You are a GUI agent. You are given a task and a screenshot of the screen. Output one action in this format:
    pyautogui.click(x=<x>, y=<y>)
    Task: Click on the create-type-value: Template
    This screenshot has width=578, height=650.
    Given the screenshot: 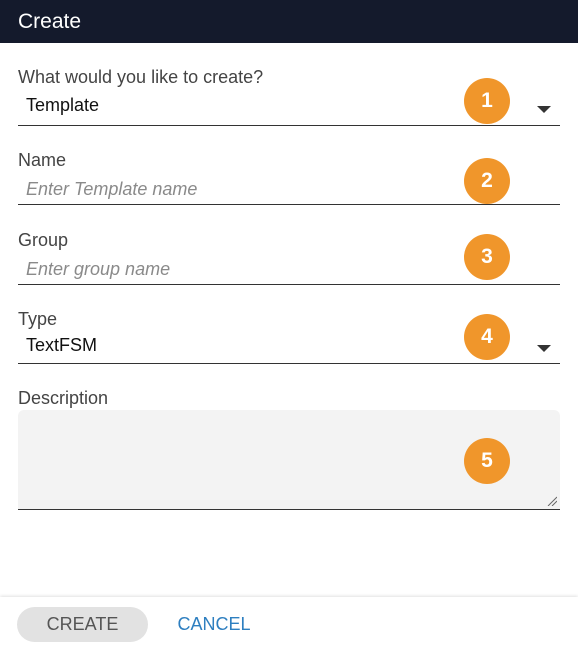 What is the action you would take?
    pyautogui.click(x=63, y=105)
    